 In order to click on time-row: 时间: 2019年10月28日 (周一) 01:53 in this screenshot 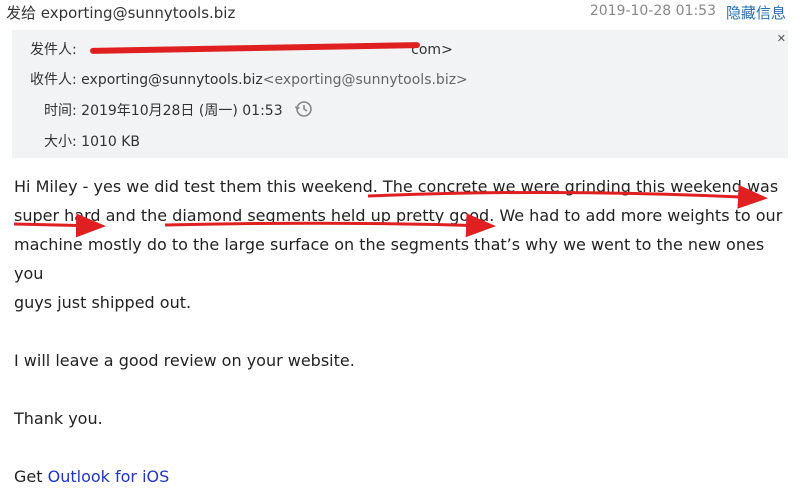, I will do `click(178, 111)`.